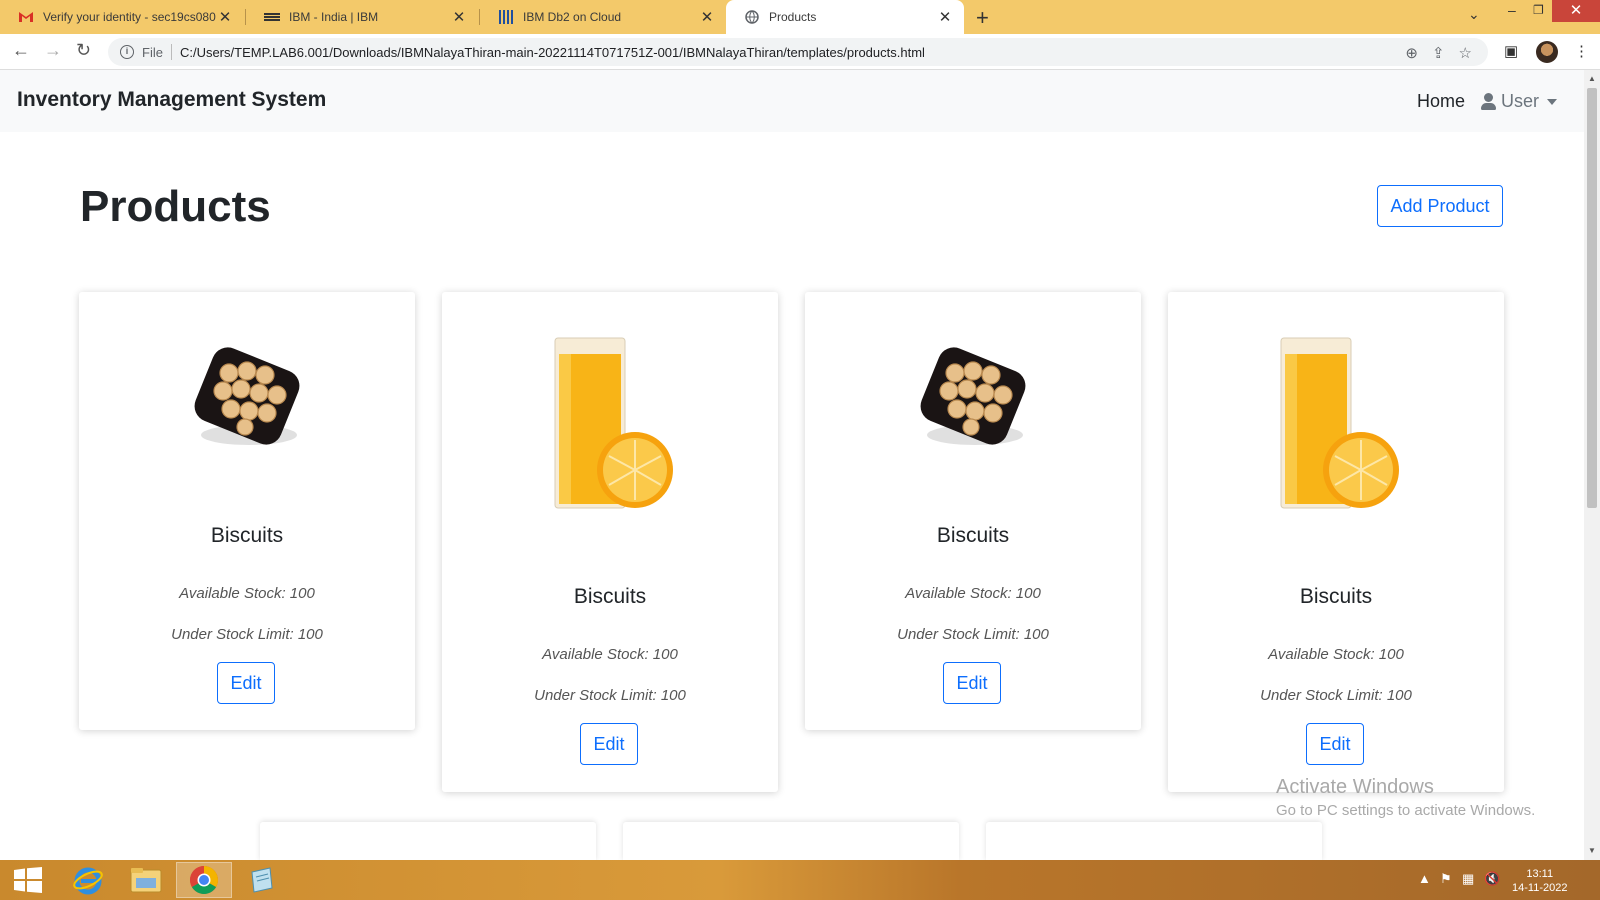  I want to click on tab-title: Products, so click(793, 17).